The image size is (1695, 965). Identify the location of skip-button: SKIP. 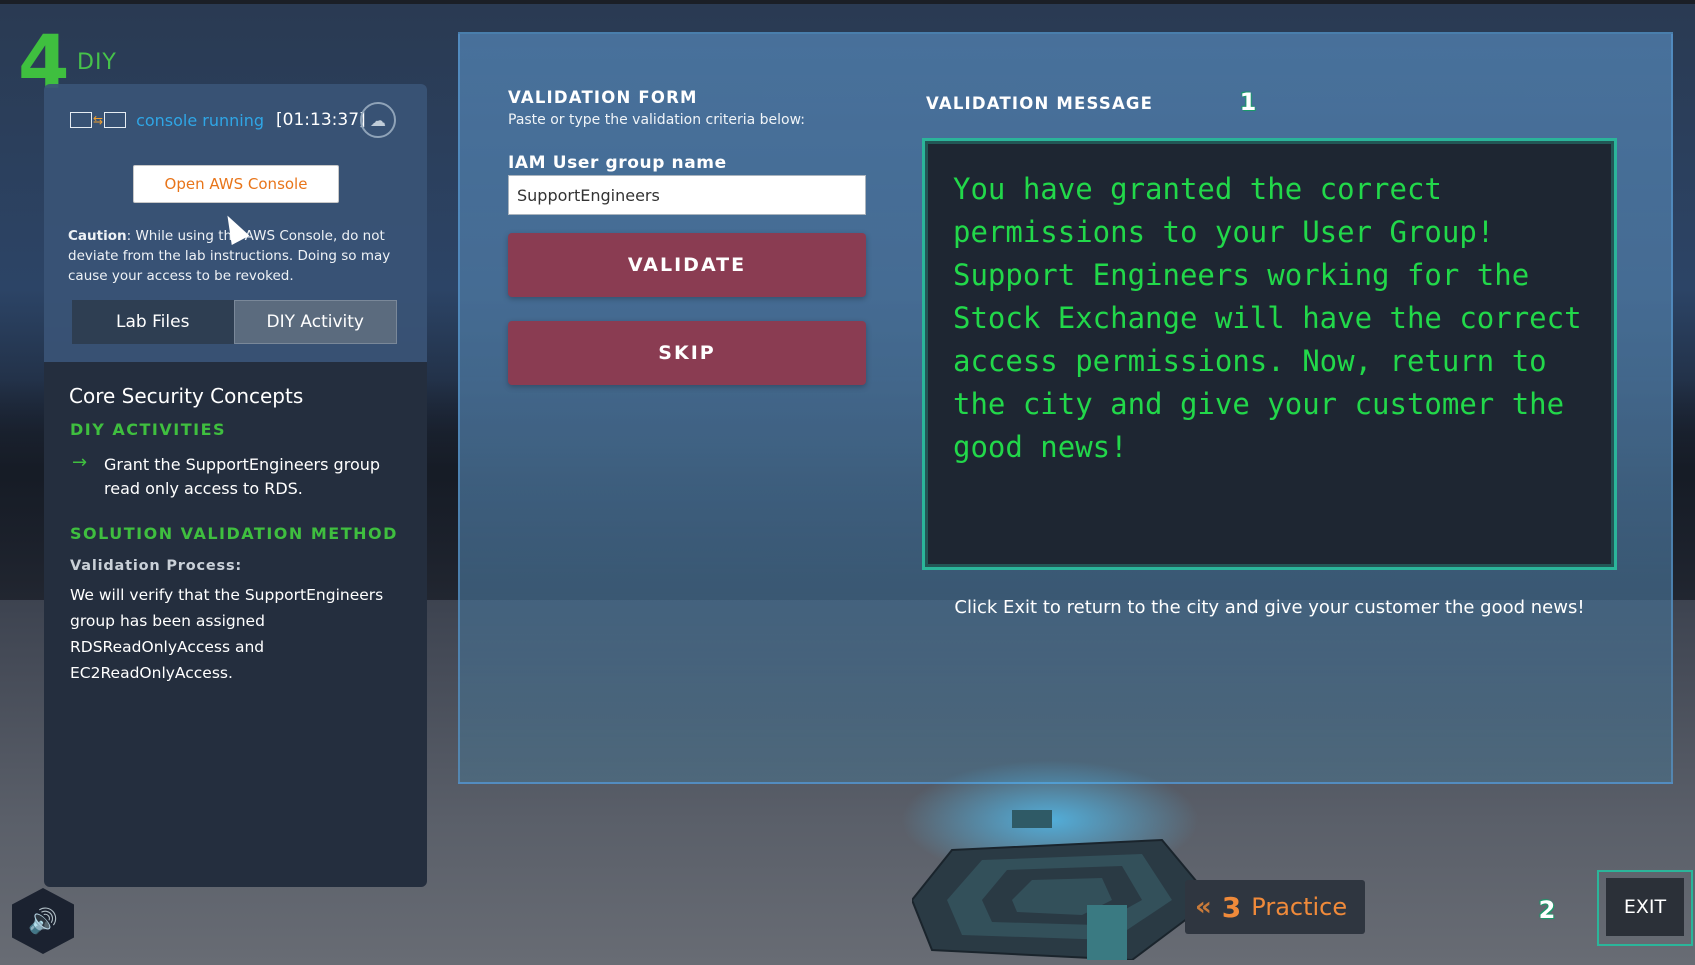
(687, 353).